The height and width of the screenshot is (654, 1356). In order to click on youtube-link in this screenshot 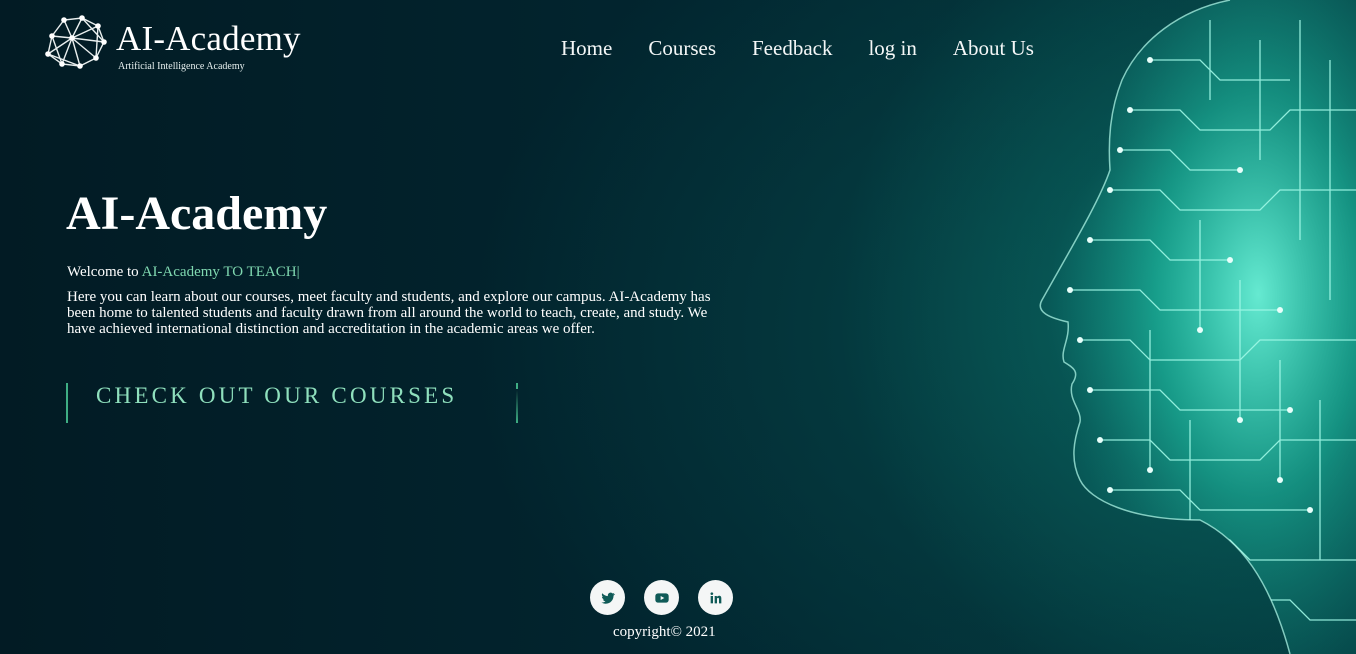, I will do `click(661, 597)`.